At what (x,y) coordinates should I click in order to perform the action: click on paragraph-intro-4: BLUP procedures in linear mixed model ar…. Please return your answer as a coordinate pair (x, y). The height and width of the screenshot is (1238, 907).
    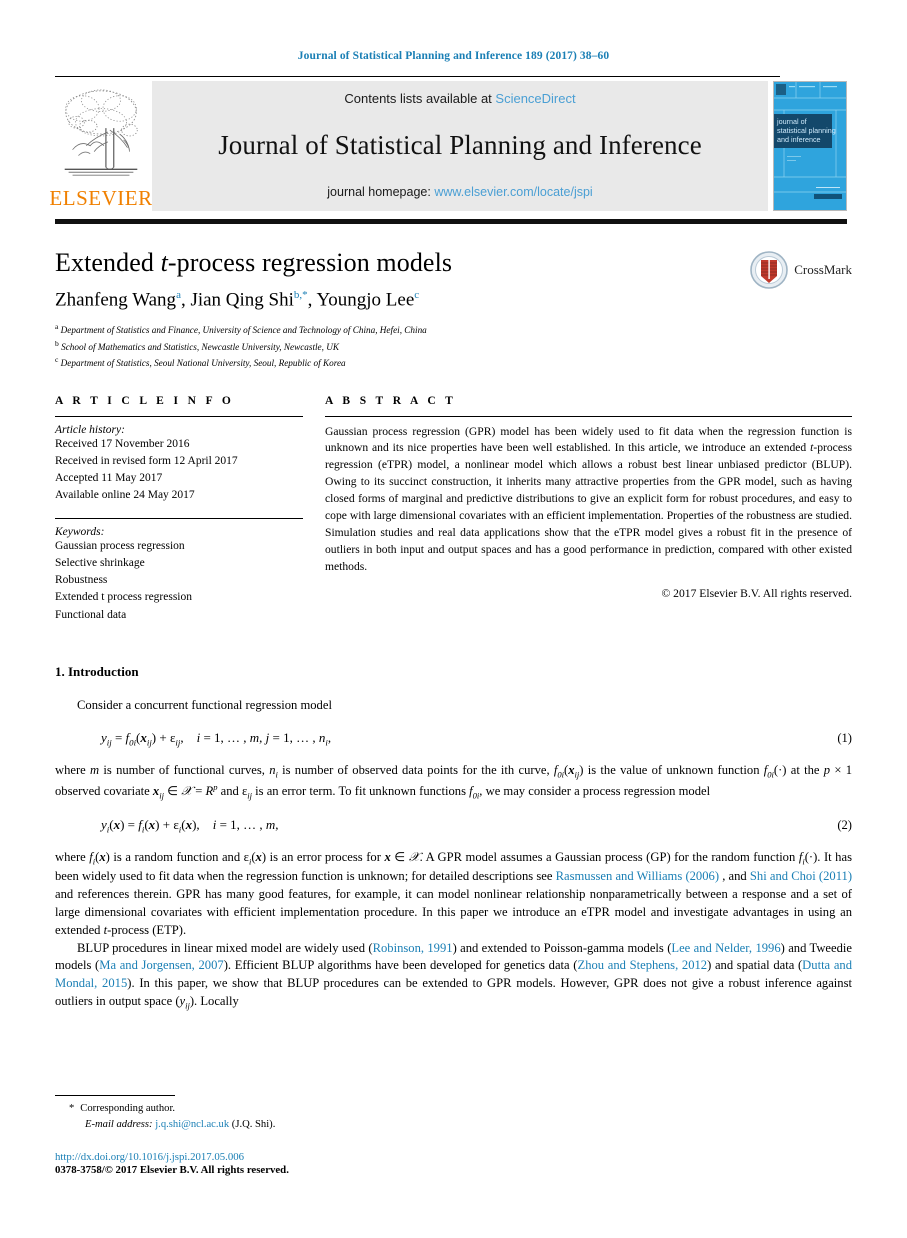
    Looking at the image, I should click on (453, 975).